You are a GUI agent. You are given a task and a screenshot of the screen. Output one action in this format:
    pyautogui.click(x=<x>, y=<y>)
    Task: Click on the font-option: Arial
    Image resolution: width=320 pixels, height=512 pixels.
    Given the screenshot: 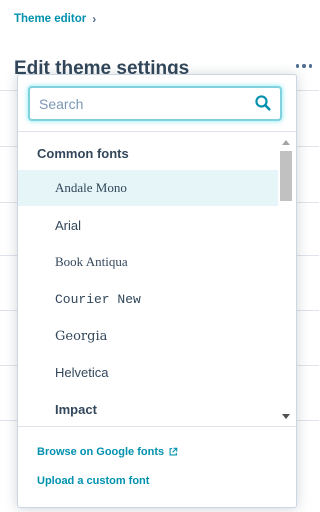 What is the action you would take?
    pyautogui.click(x=148, y=225)
    